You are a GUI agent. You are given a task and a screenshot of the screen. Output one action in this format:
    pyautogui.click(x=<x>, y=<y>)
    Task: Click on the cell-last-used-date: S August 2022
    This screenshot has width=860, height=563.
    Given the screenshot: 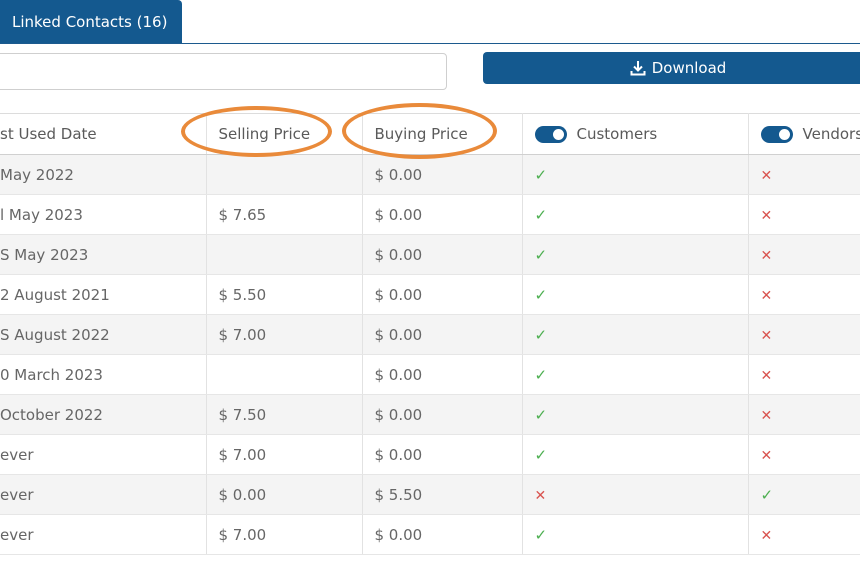 What is the action you would take?
    pyautogui.click(x=103, y=334)
    